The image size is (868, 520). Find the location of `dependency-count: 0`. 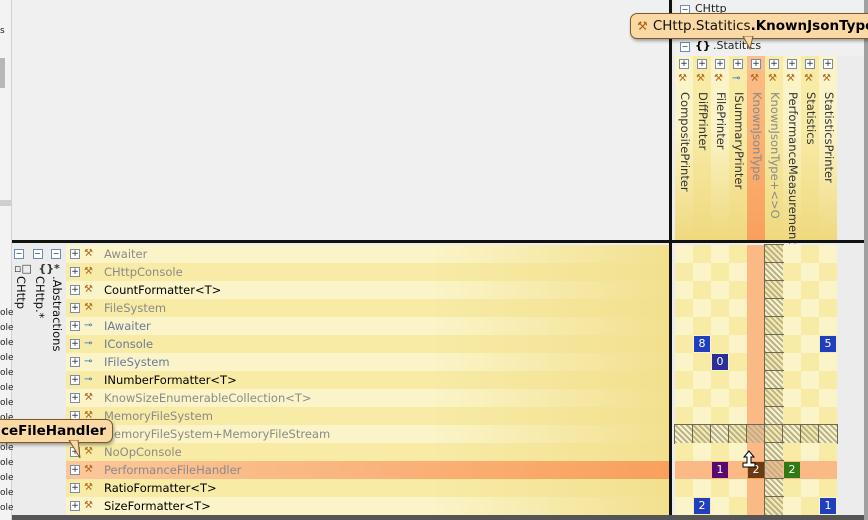

dependency-count: 0 is located at coordinates (720, 362).